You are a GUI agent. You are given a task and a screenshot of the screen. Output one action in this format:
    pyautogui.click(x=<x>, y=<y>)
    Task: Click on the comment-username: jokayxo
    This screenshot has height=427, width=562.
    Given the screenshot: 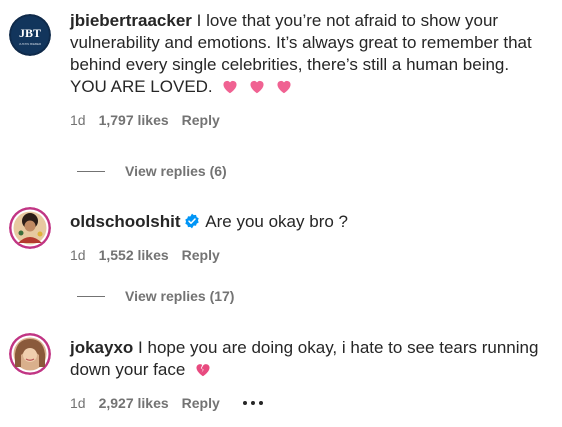 What is the action you would take?
    pyautogui.click(x=101, y=347)
    